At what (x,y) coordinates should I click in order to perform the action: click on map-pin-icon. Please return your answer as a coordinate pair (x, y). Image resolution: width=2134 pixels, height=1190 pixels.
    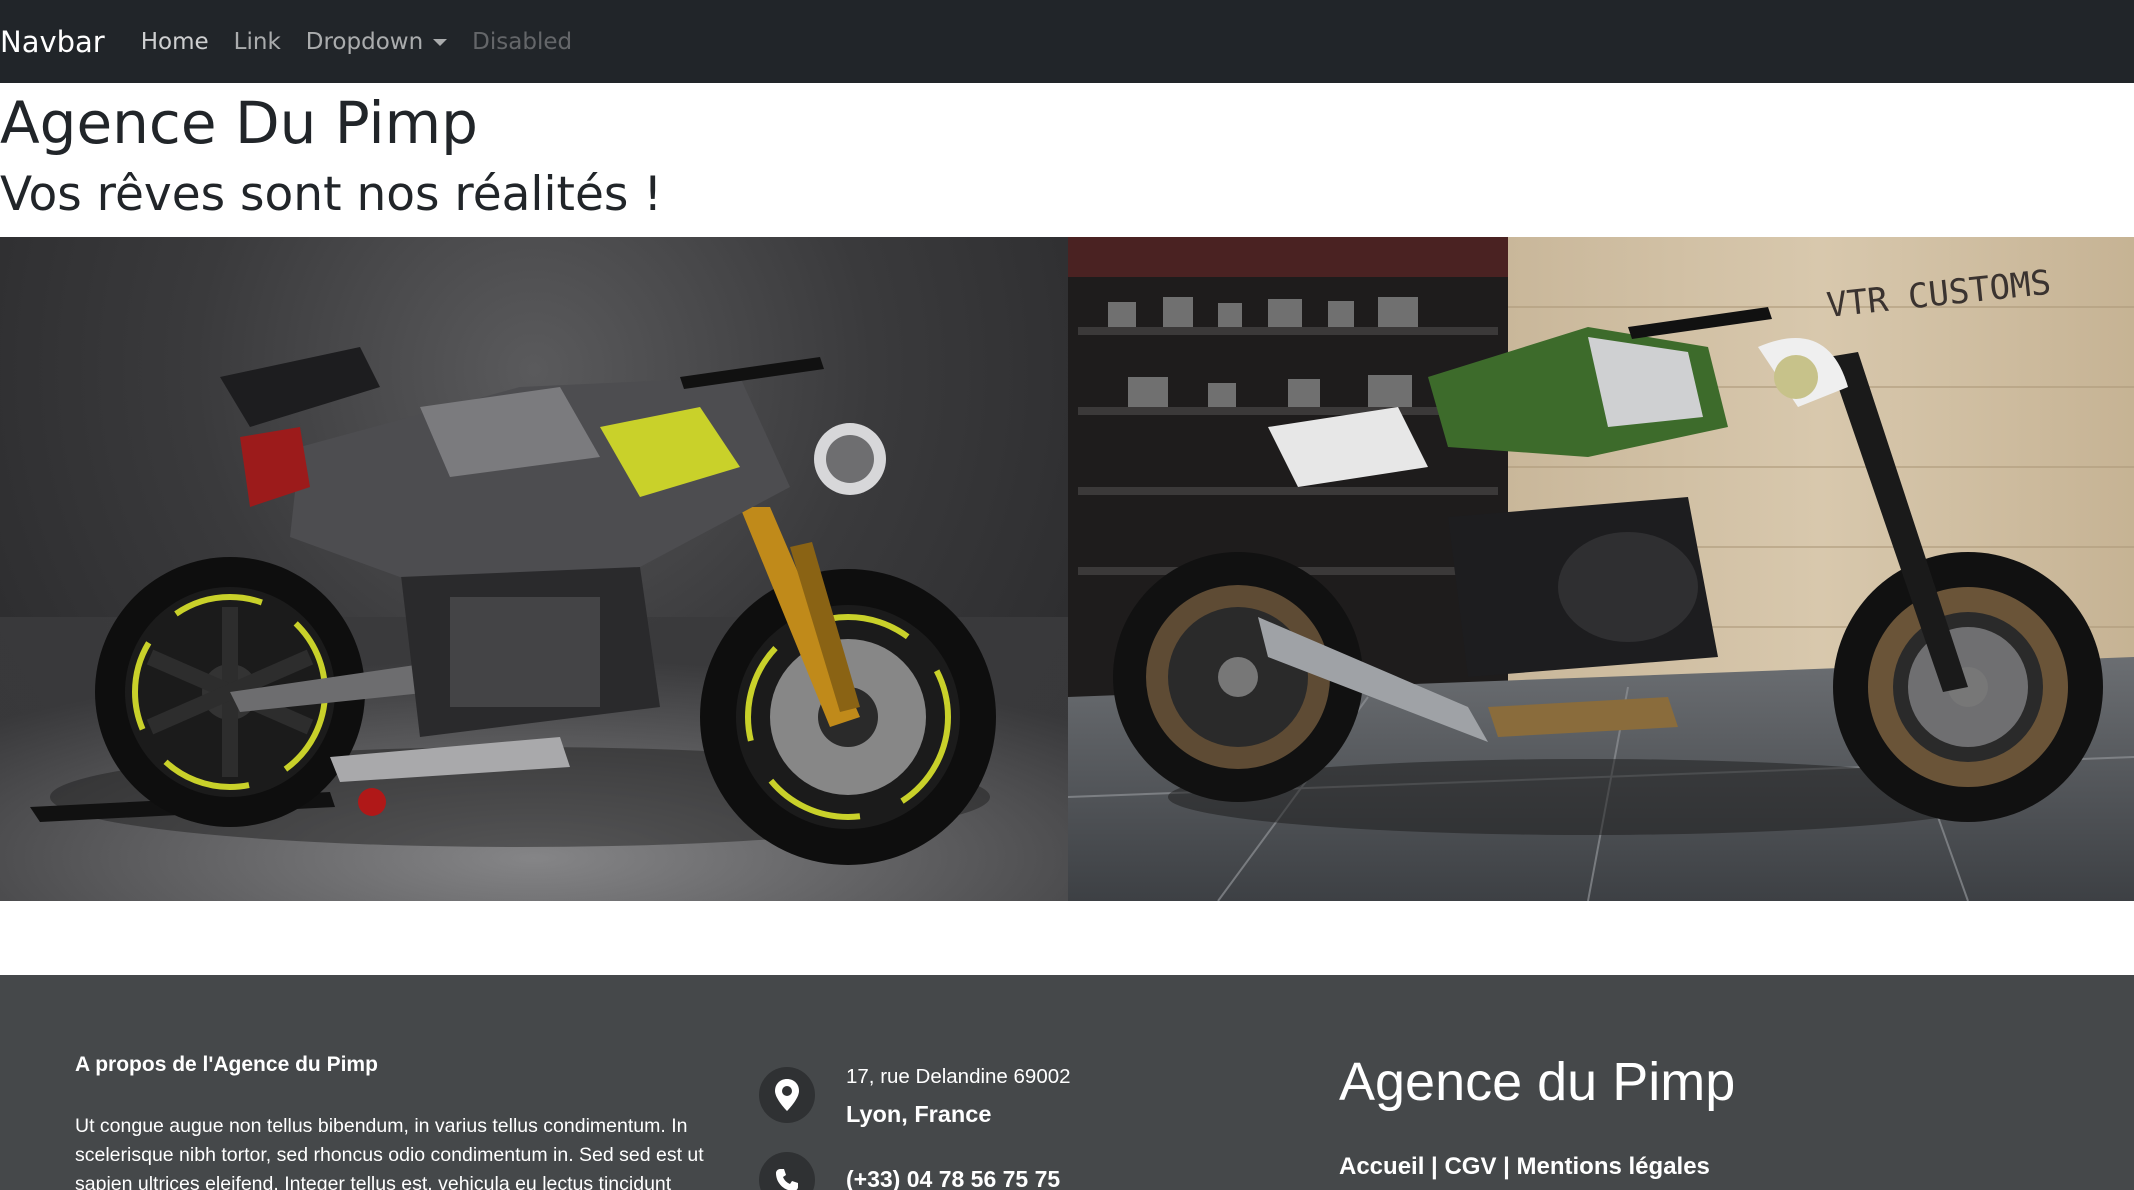
    Looking at the image, I should click on (787, 1095).